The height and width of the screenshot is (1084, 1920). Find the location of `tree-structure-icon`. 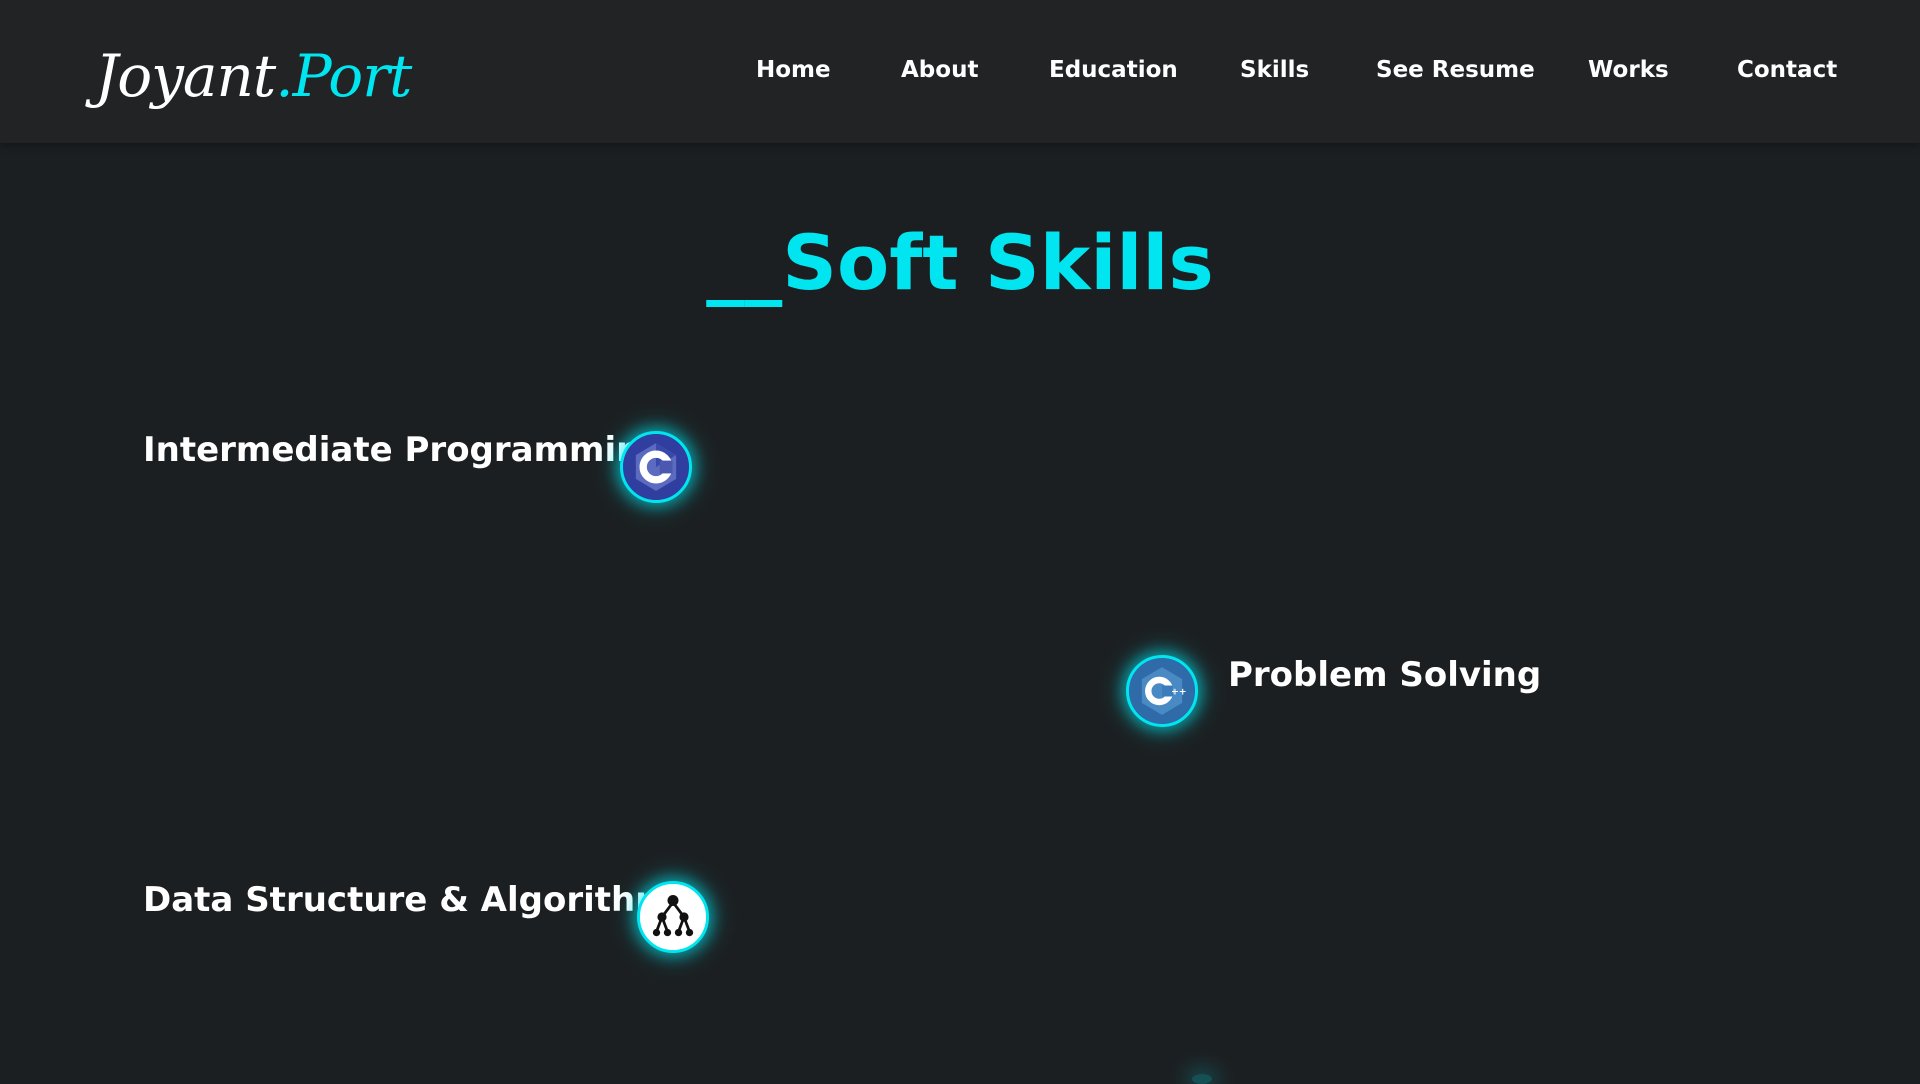

tree-structure-icon is located at coordinates (673, 917).